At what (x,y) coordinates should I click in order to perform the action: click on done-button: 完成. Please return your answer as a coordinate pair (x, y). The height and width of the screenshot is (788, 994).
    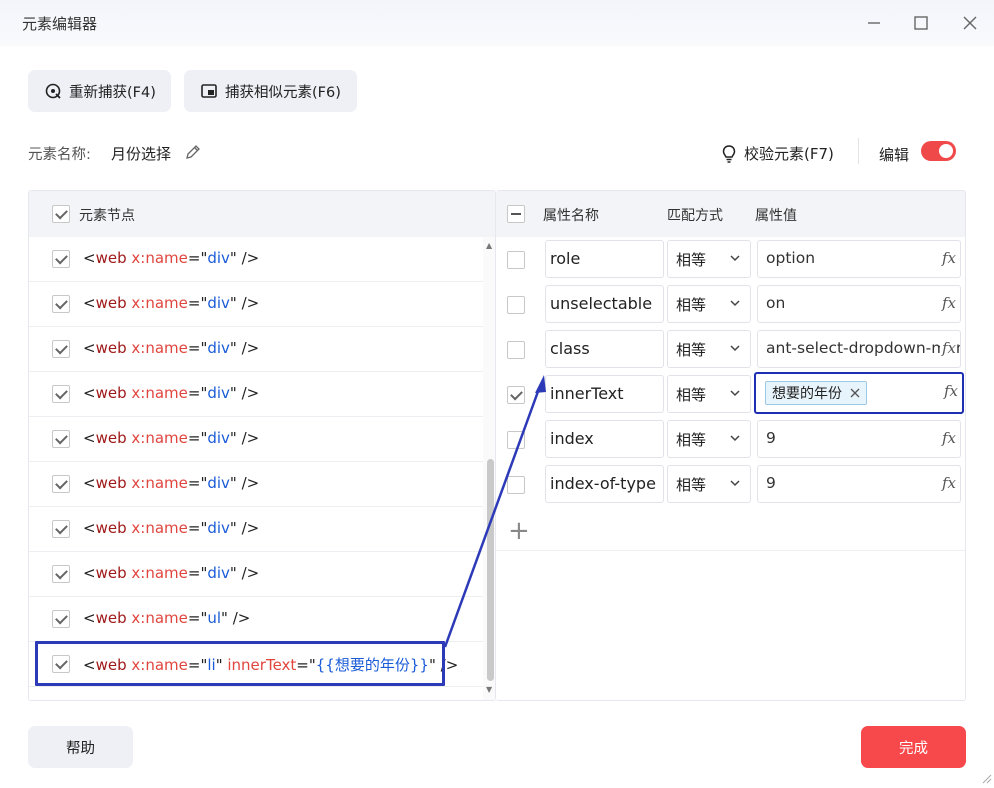
    Looking at the image, I should click on (913, 747).